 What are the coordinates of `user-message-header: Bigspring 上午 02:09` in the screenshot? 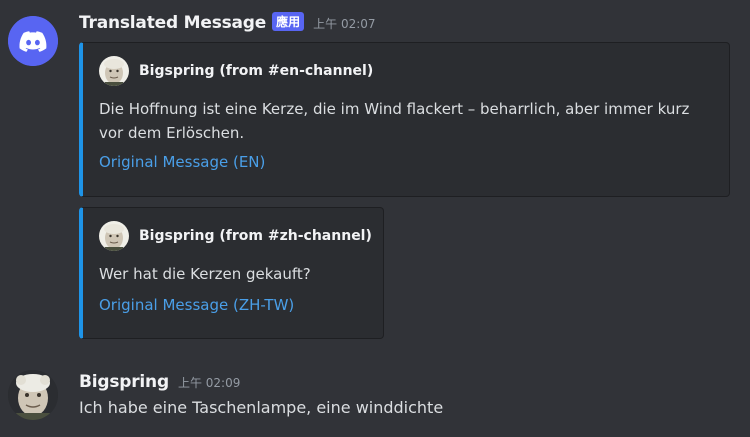 It's located at (159, 382).